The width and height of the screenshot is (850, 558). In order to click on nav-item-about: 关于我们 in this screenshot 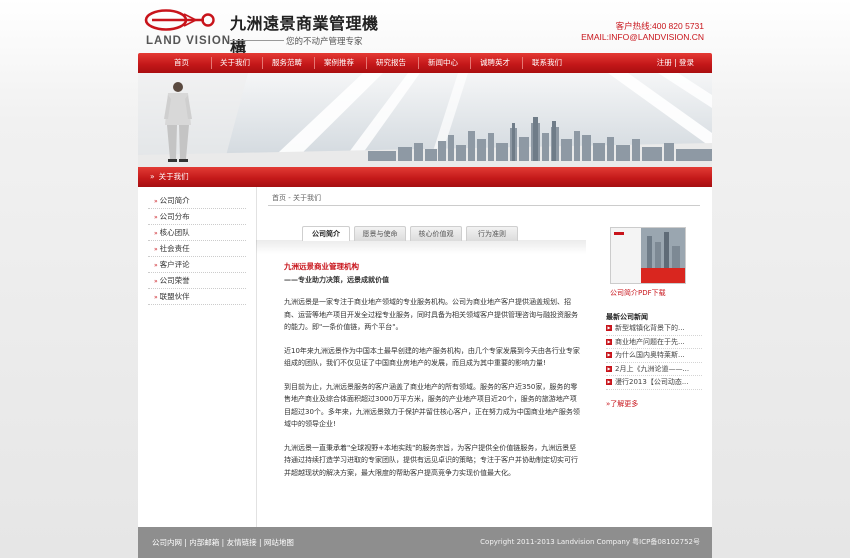, I will do `click(235, 63)`.